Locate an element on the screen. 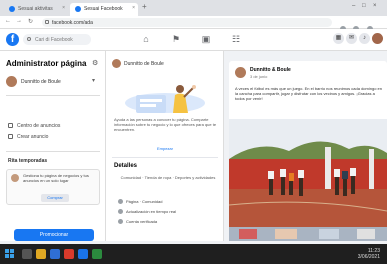 This screenshot has height=264, width=387. tab-label: Sesuai aktivitas is located at coordinates (35, 9).